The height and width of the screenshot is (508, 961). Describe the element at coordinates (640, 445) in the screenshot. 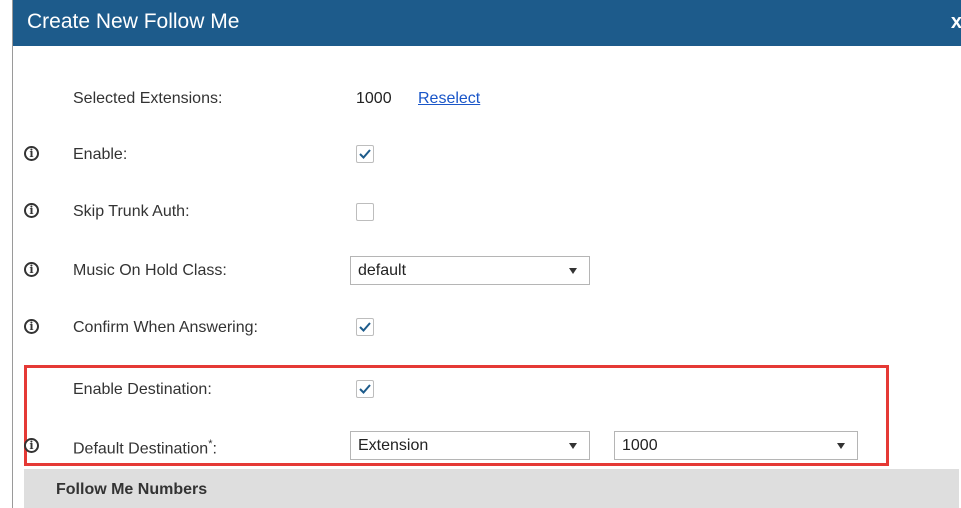

I see `default-destination-target-value: 1000` at that location.